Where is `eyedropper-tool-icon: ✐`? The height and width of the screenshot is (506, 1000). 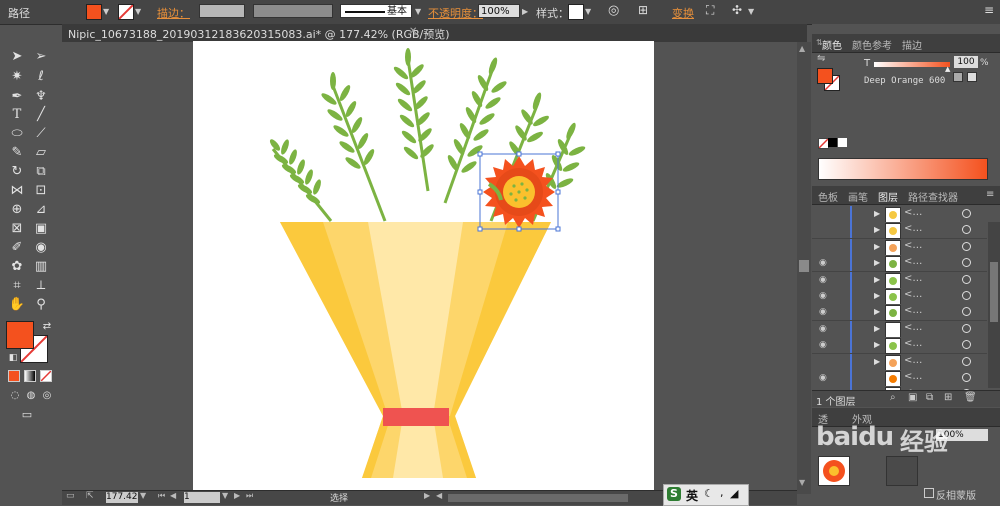
eyedropper-tool-icon: ✐ is located at coordinates (17, 248).